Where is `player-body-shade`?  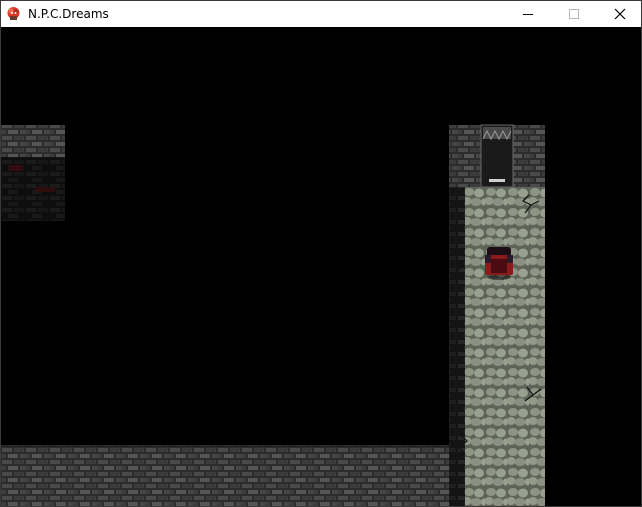 player-body-shade is located at coordinates (499, 266).